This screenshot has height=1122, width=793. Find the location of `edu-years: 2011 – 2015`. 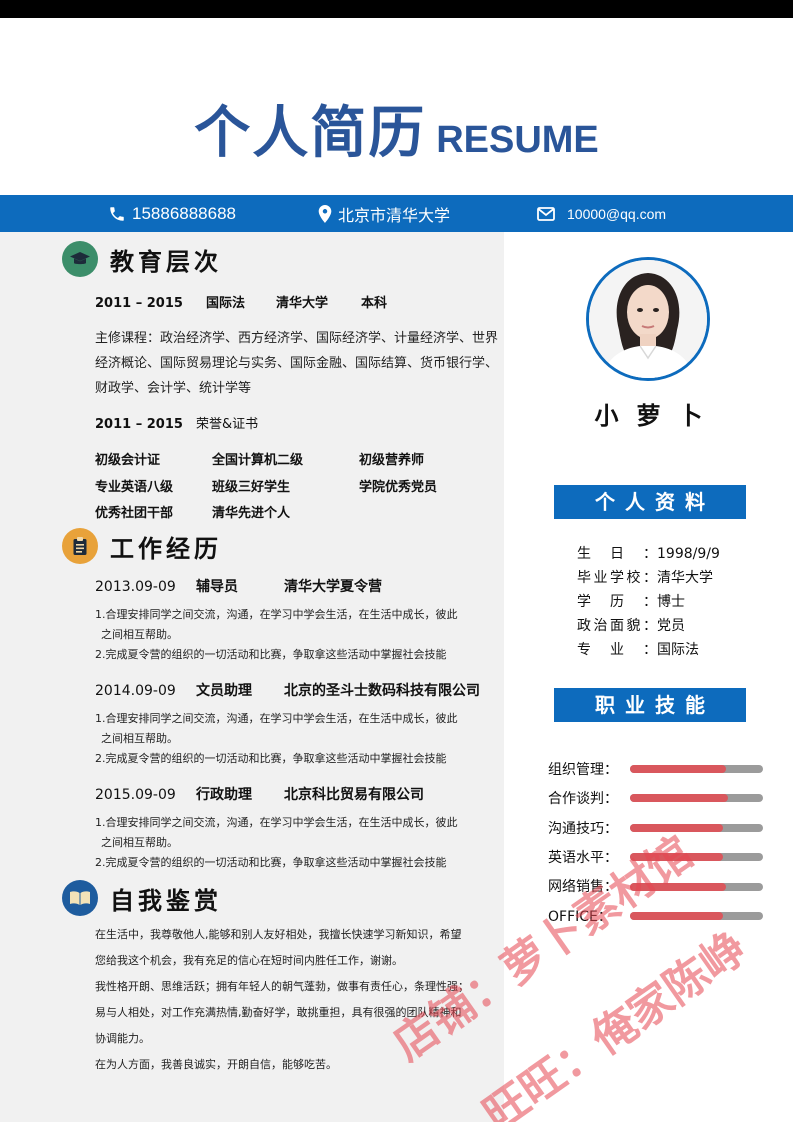

edu-years: 2011 – 2015 is located at coordinates (139, 303).